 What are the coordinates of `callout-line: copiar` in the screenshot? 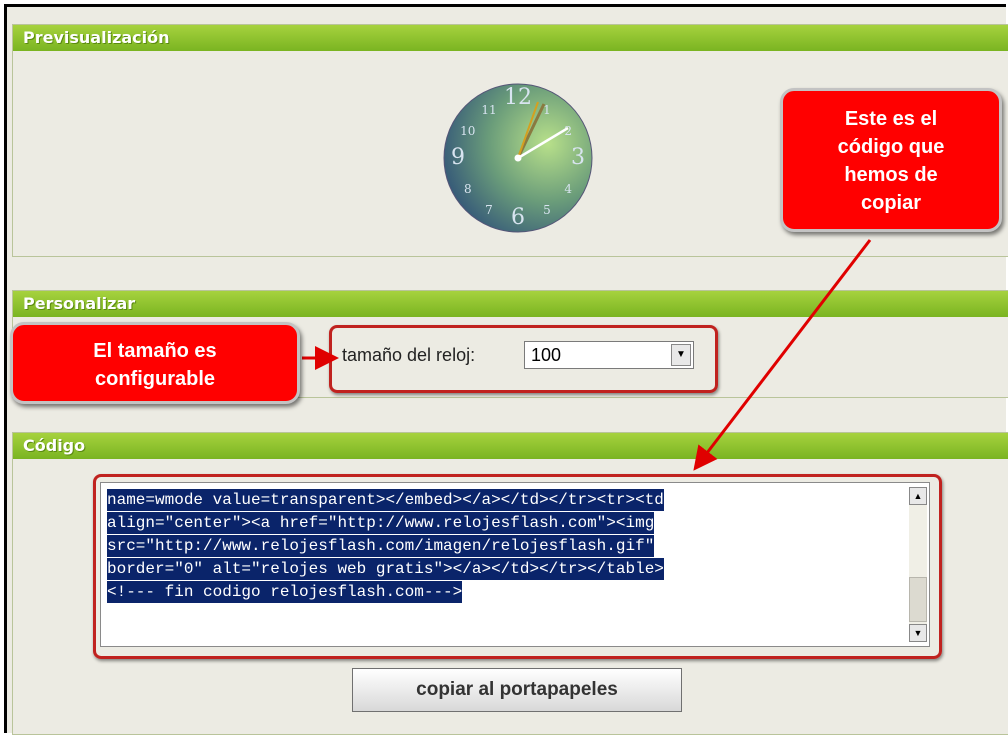 It's located at (891, 203).